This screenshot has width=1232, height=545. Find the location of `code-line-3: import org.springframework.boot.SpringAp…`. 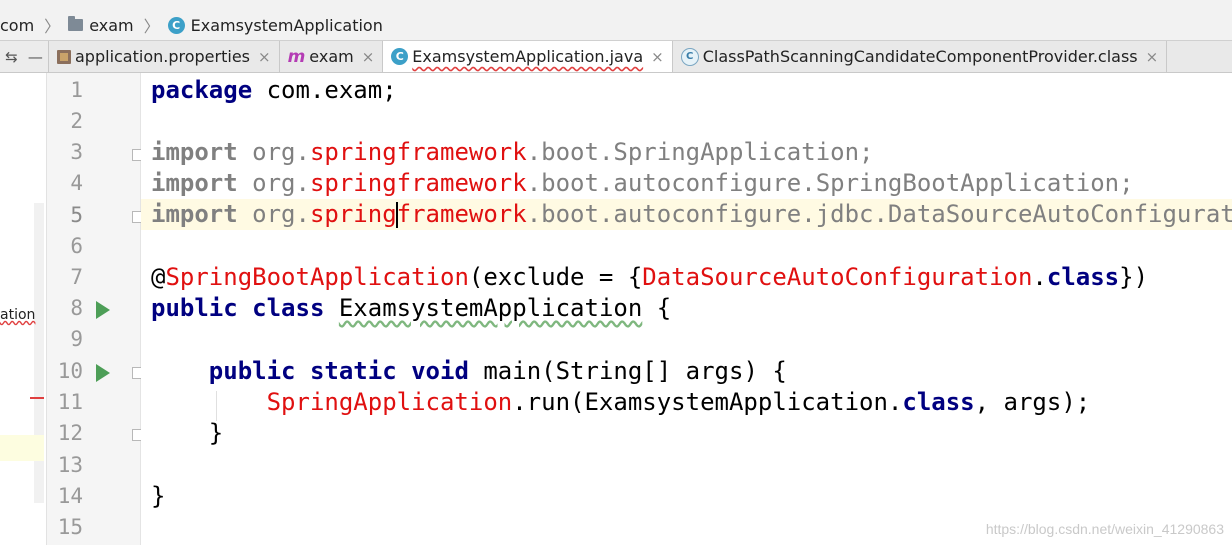

code-line-3: import org.springframework.boot.SpringAp… is located at coordinates (512, 152).